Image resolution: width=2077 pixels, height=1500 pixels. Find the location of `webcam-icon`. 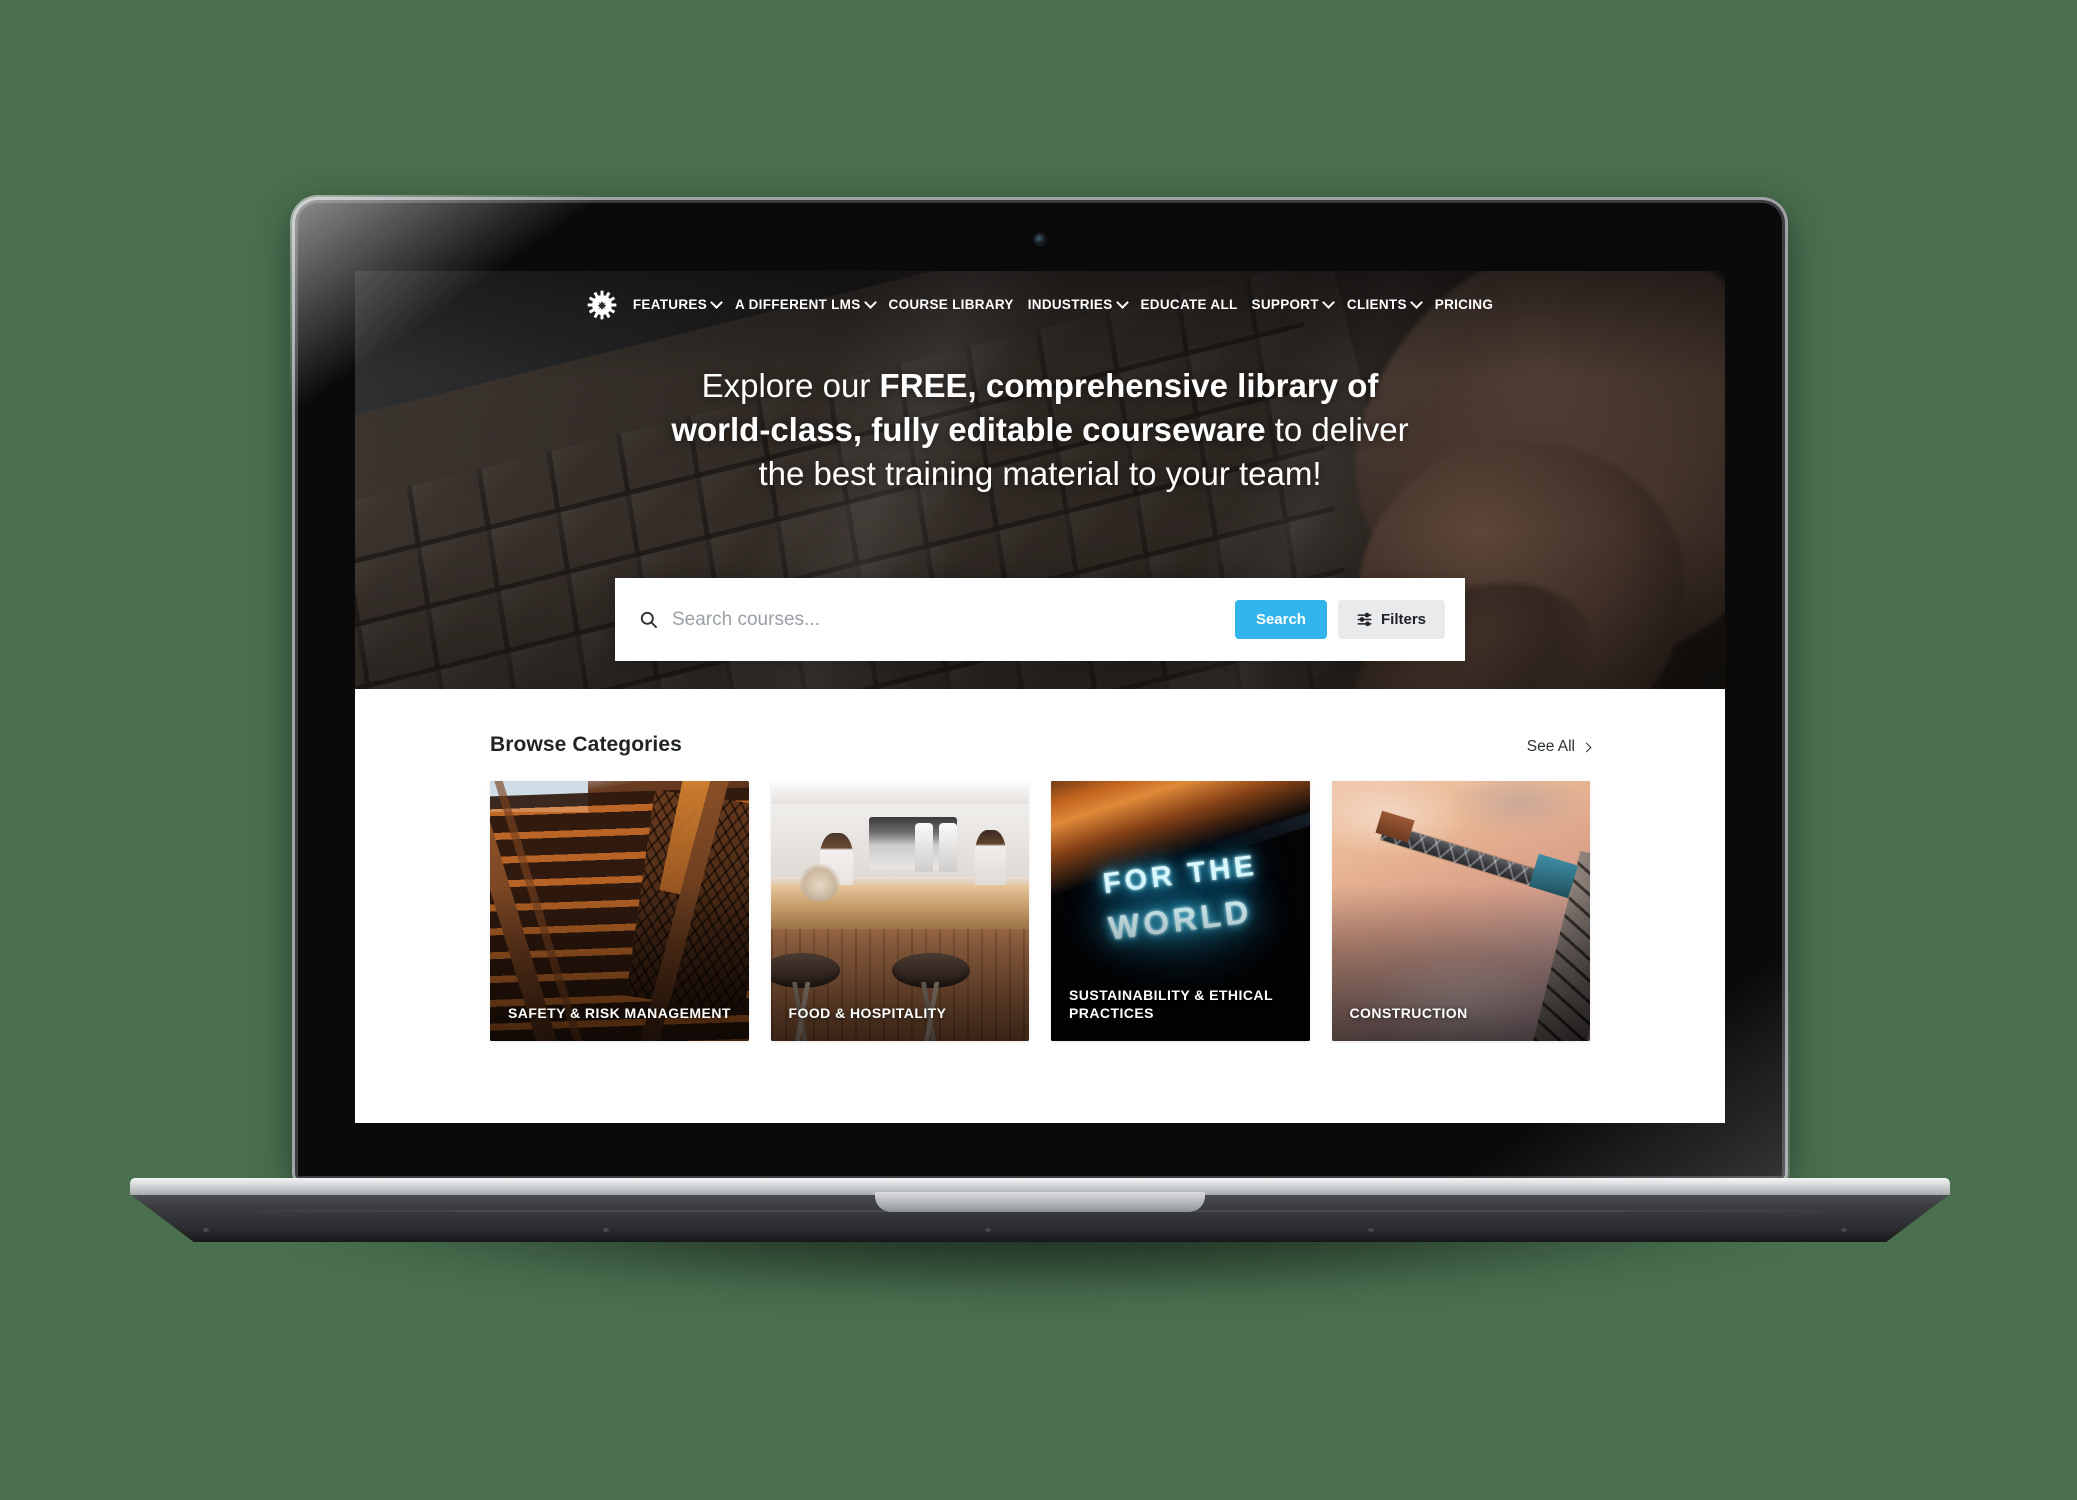

webcam-icon is located at coordinates (1040, 239).